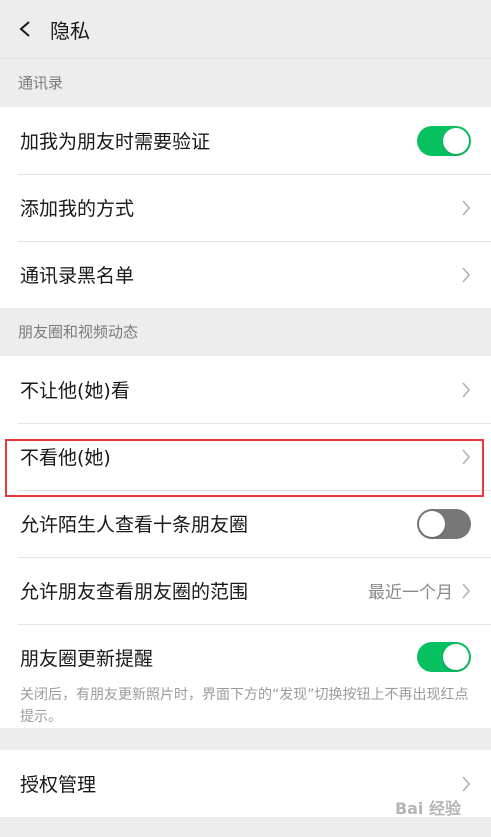 The width and height of the screenshot is (491, 837). Describe the element at coordinates (245, 456) in the screenshot. I see `row-dont-see: 不看他(她)` at that location.